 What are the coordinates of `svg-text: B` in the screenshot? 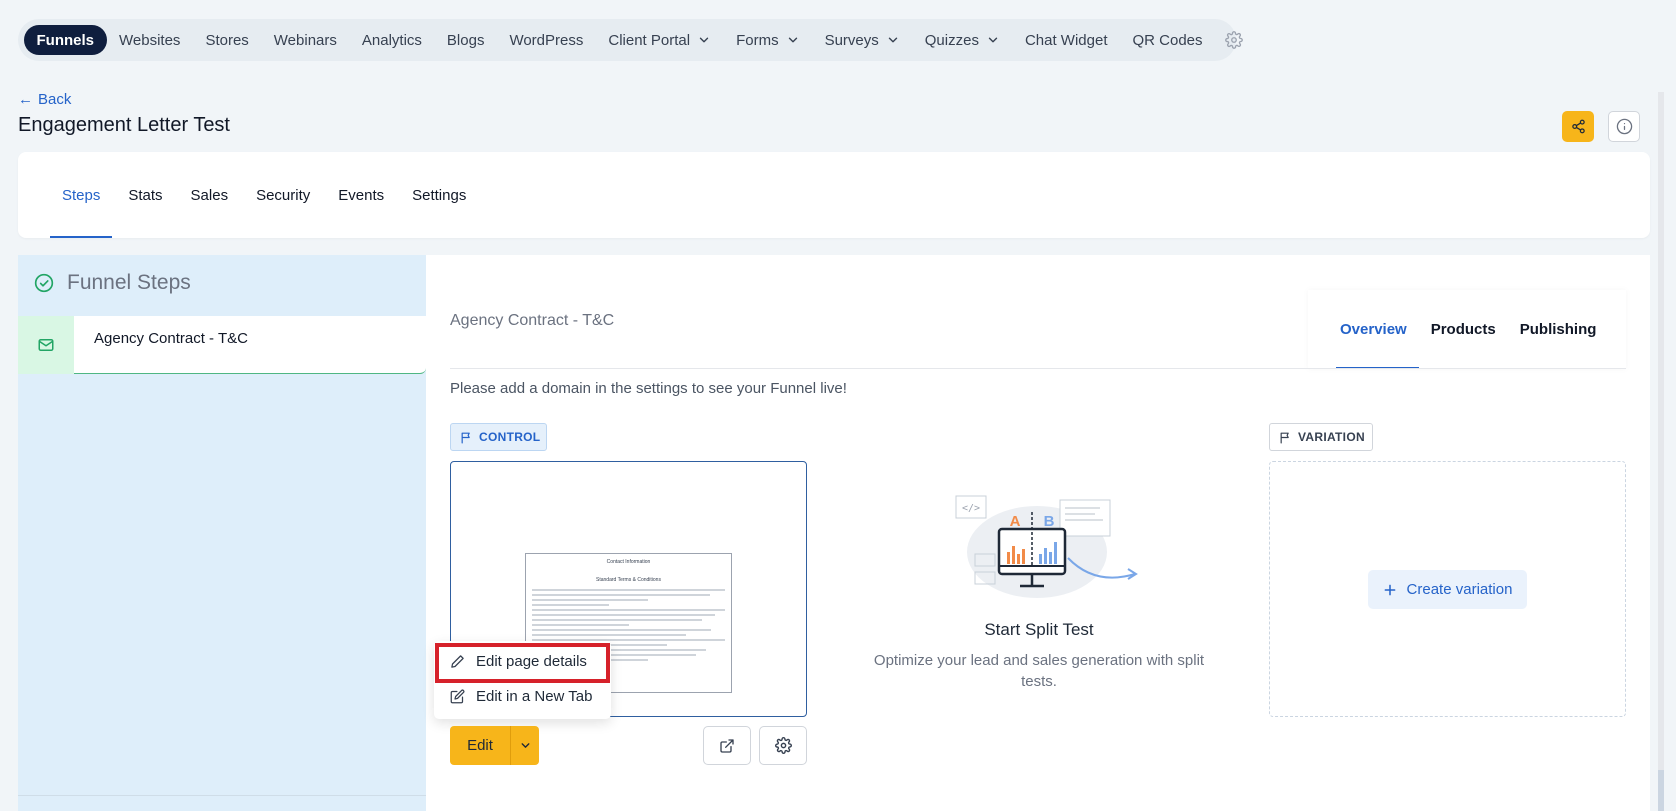 It's located at (1049, 521).